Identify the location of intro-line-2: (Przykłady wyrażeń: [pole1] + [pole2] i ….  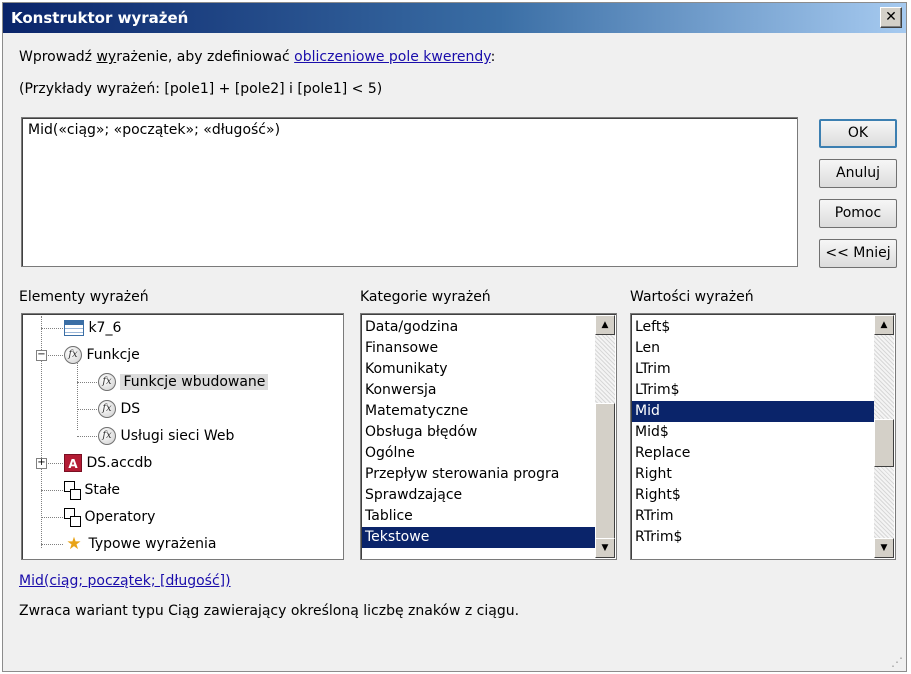
(201, 89).